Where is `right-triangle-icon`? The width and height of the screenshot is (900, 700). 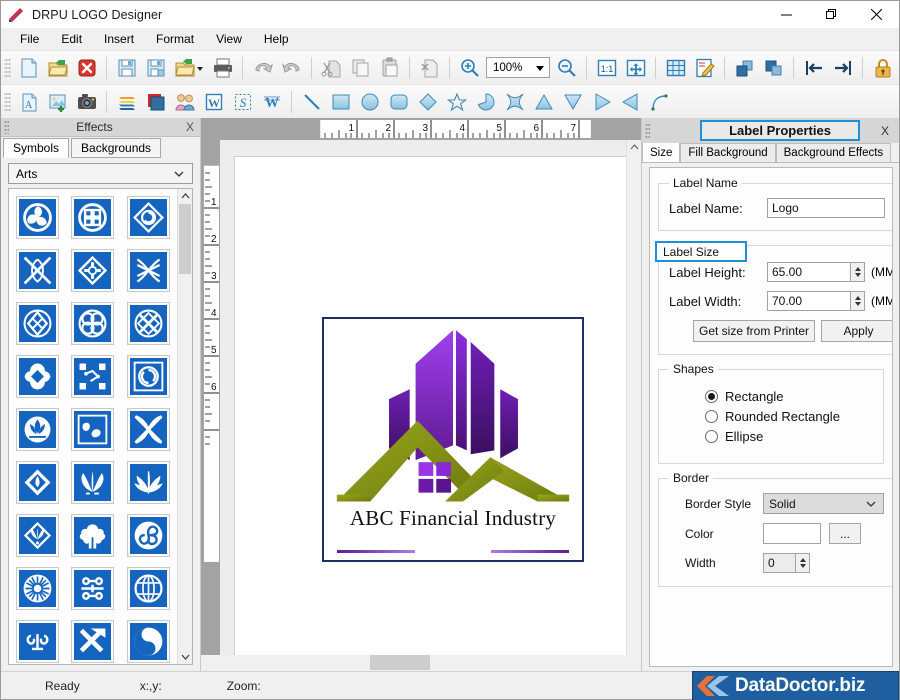
right-triangle-icon is located at coordinates (601, 102).